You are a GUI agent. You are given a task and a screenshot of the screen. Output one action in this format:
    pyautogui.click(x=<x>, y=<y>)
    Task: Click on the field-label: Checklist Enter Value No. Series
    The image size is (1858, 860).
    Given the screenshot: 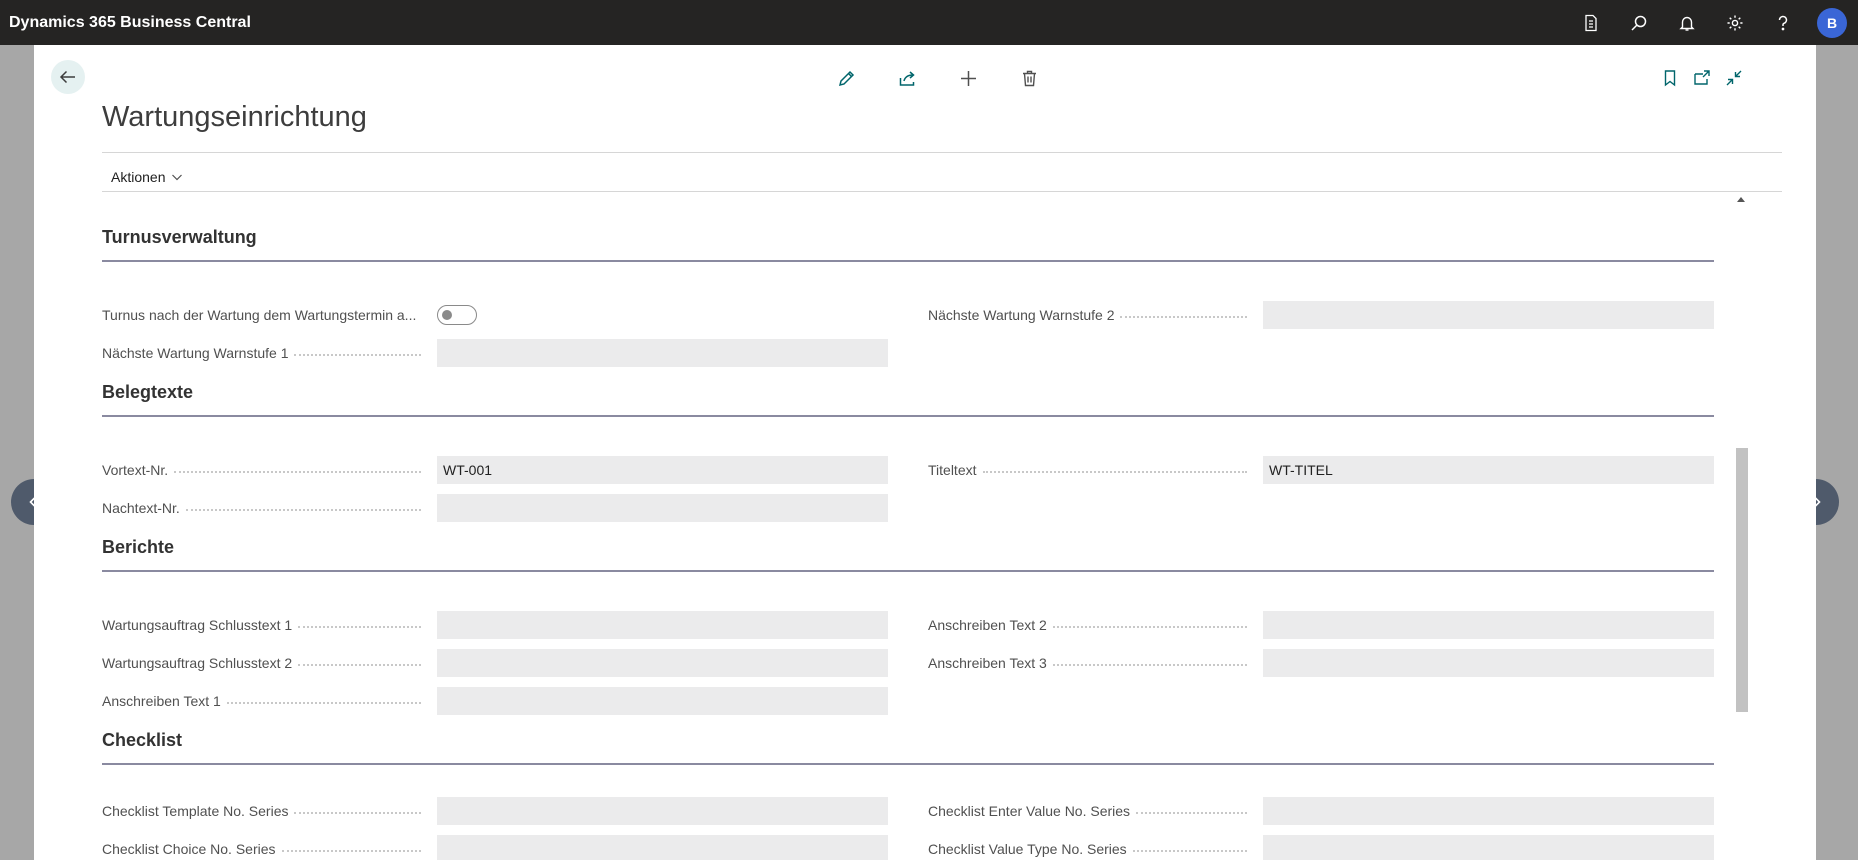 What is the action you would take?
    pyautogui.click(x=1089, y=811)
    